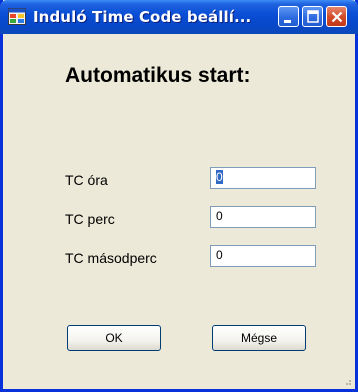  What do you see at coordinates (288, 16) in the screenshot?
I see `minimize-button` at bounding box center [288, 16].